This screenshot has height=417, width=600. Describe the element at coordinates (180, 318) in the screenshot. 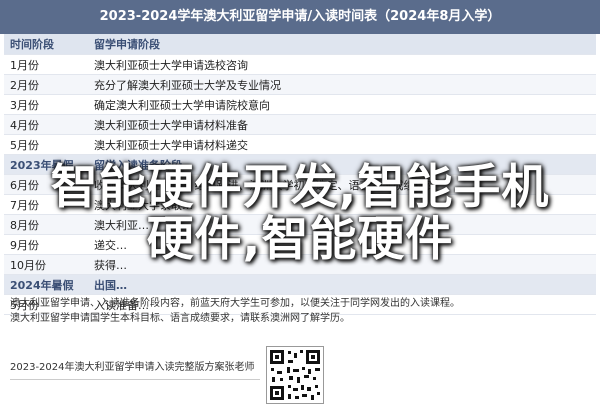

I see `note-line: 澳大利亚留学申请国学生本科目标、语言成绩要求，请联系澳洲网了解学历。` at that location.